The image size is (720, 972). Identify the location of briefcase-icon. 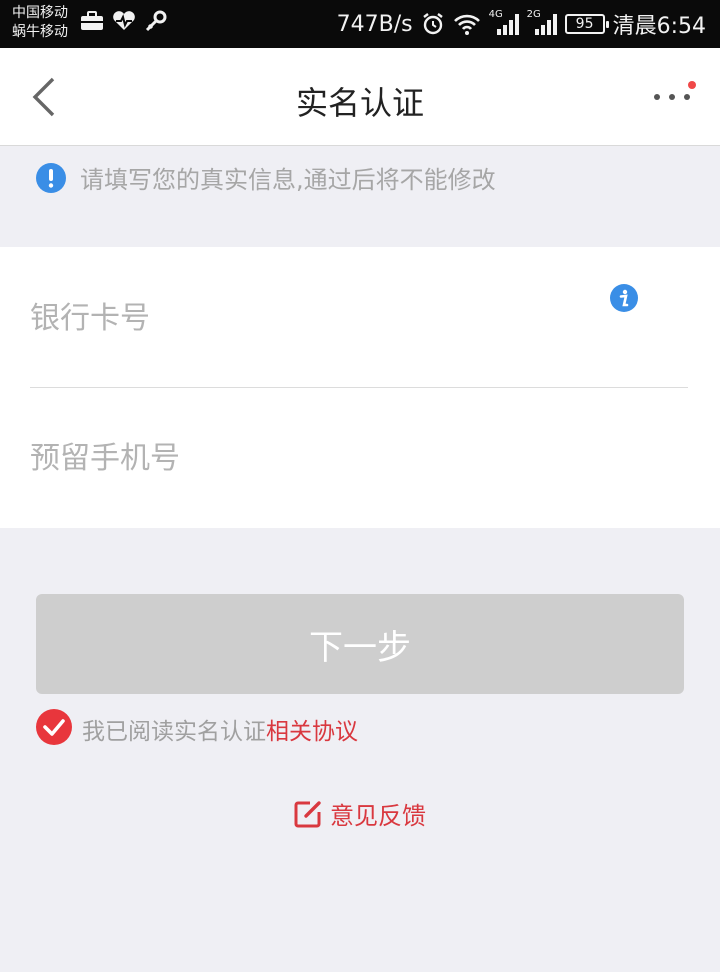
(92, 20).